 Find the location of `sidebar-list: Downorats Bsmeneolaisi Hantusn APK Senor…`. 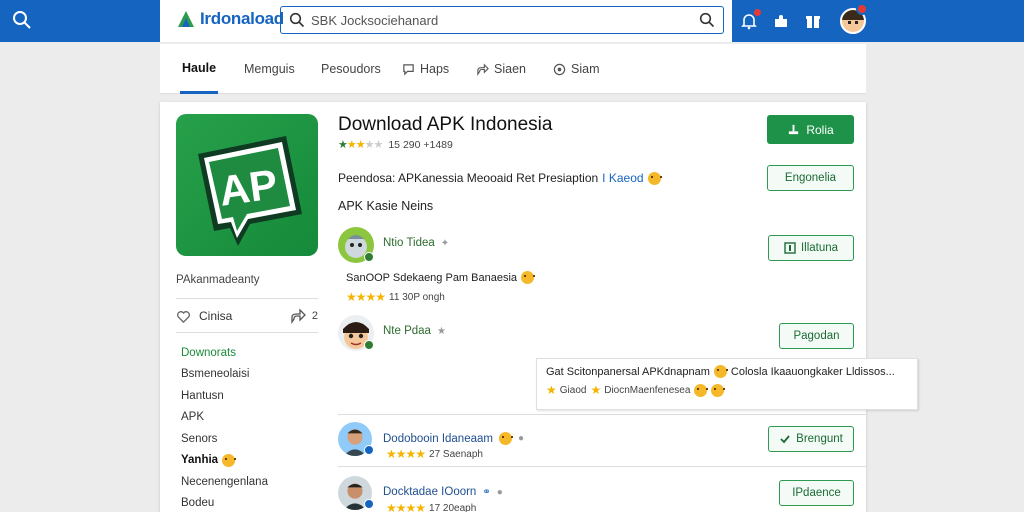

sidebar-list: Downorats Bsmeneolaisi Hantusn APK Senor… is located at coordinates (224, 427).